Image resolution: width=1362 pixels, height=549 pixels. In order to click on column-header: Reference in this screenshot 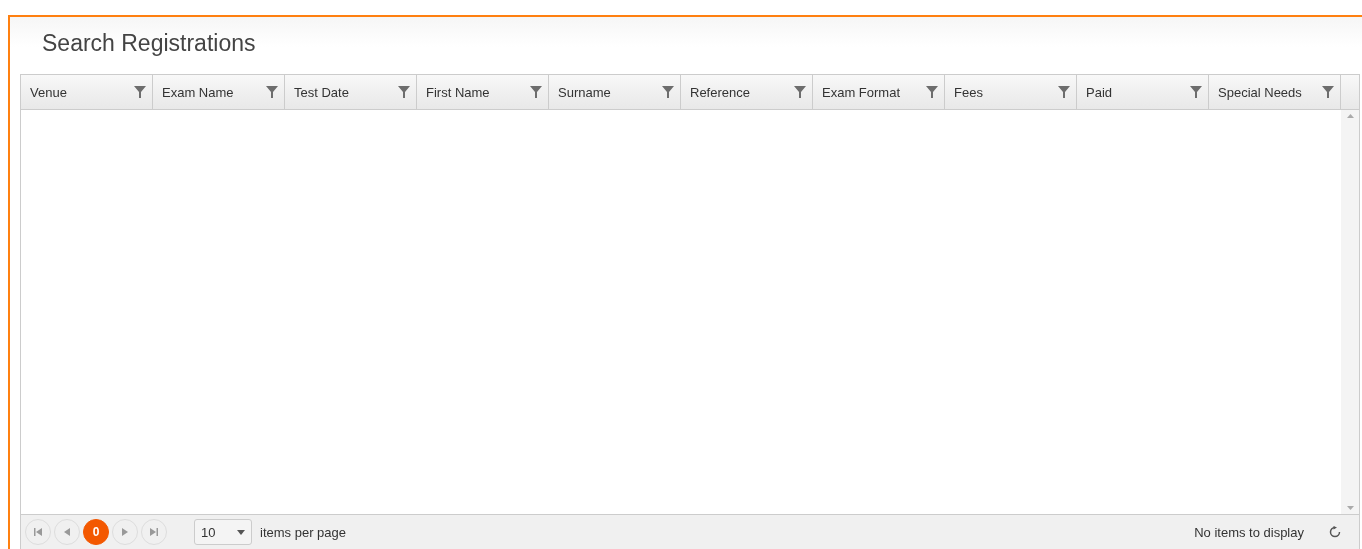, I will do `click(747, 92)`.